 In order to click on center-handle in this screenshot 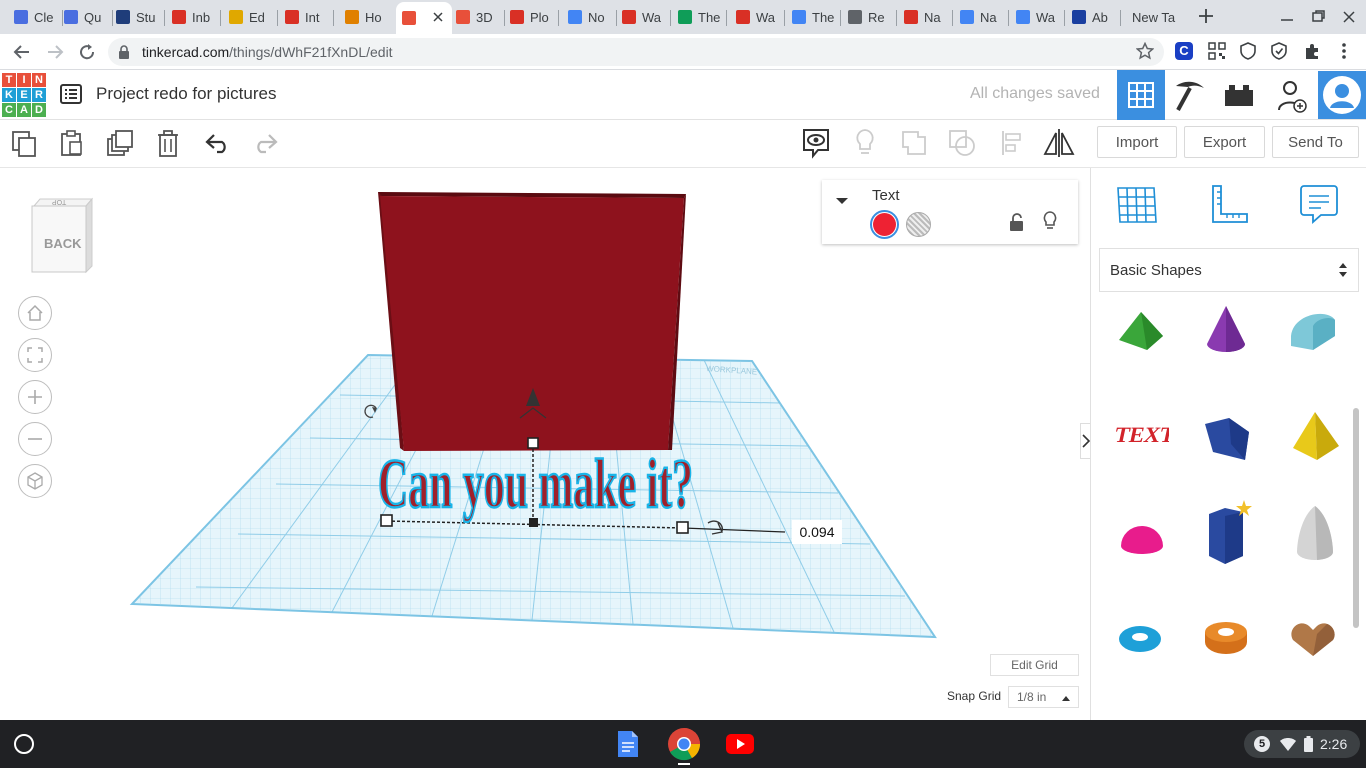, I will do `click(533, 522)`.